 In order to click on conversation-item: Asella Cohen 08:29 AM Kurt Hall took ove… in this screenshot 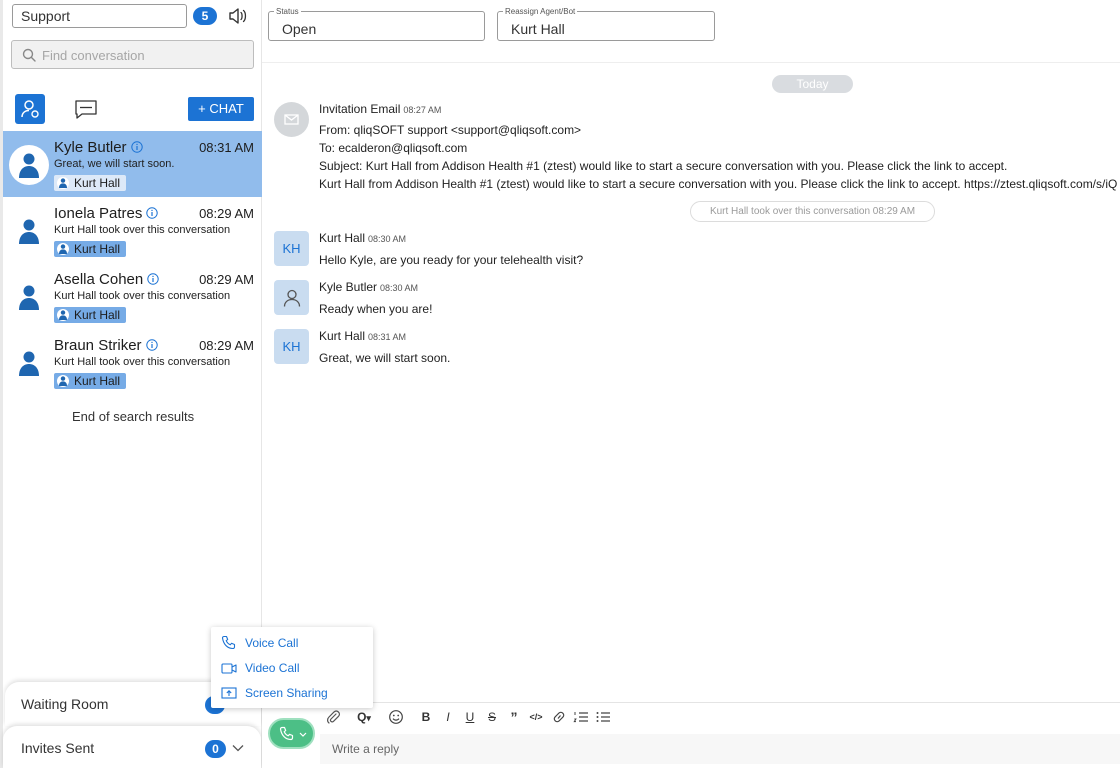, I will do `click(132, 296)`.